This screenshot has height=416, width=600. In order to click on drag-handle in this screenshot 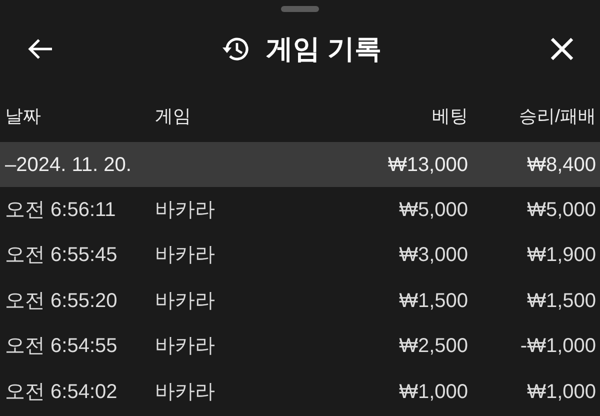, I will do `click(300, 9)`.